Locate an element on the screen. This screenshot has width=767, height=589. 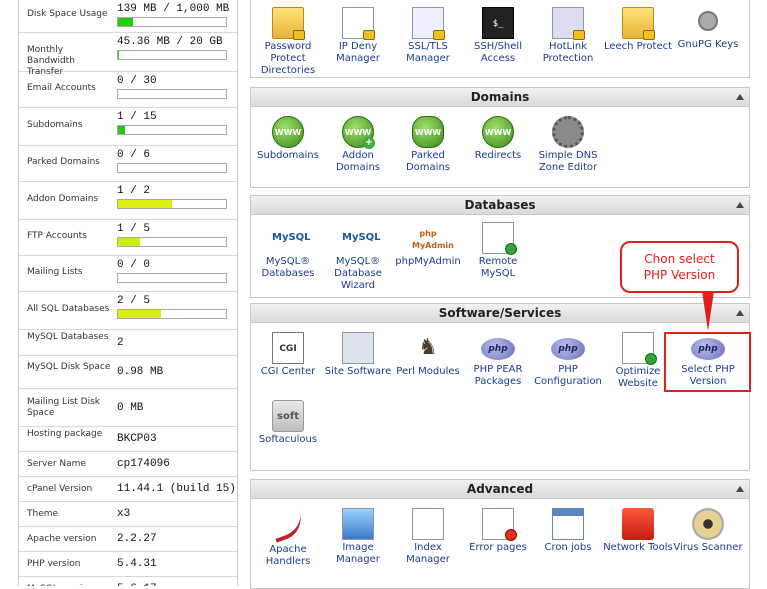
cron-jobs-link: Cron jobs is located at coordinates (568, 531).